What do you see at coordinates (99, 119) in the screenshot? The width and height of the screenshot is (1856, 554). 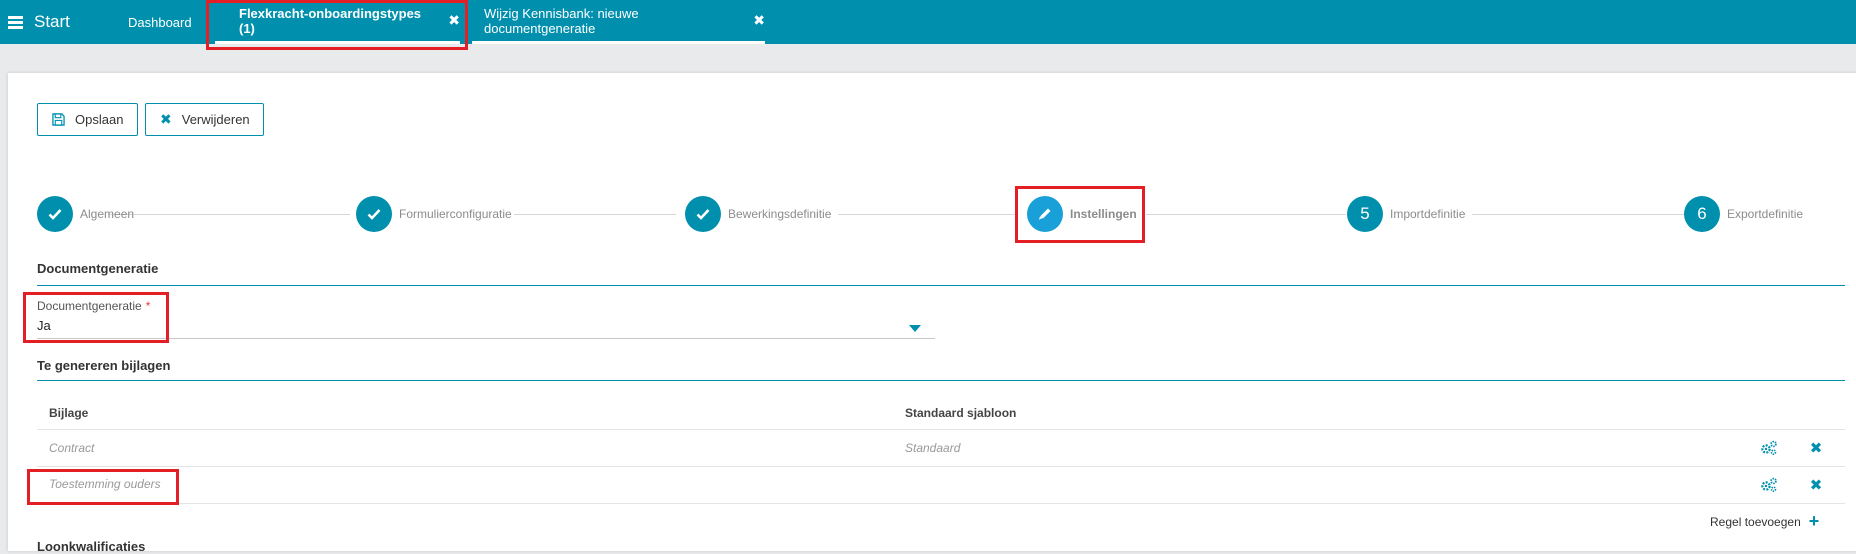 I see `save-button-label: Opslaan` at bounding box center [99, 119].